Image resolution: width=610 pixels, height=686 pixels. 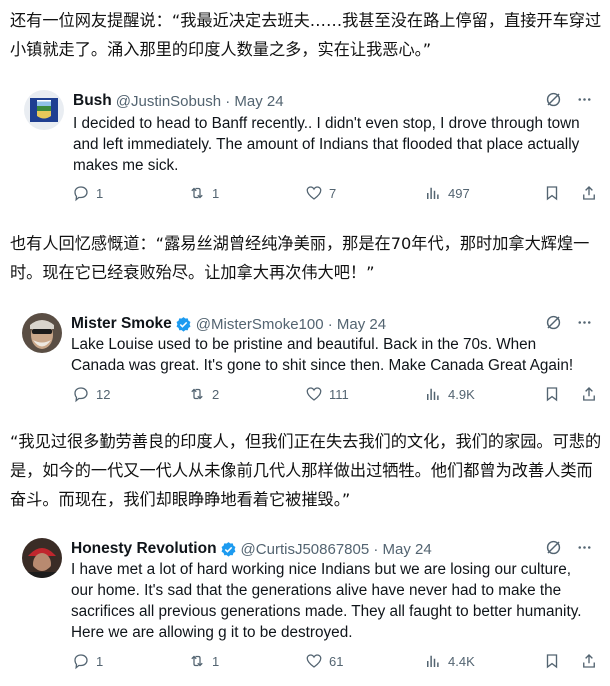 I want to click on man-with-sunglasses-avatar-icon, so click(x=42, y=333).